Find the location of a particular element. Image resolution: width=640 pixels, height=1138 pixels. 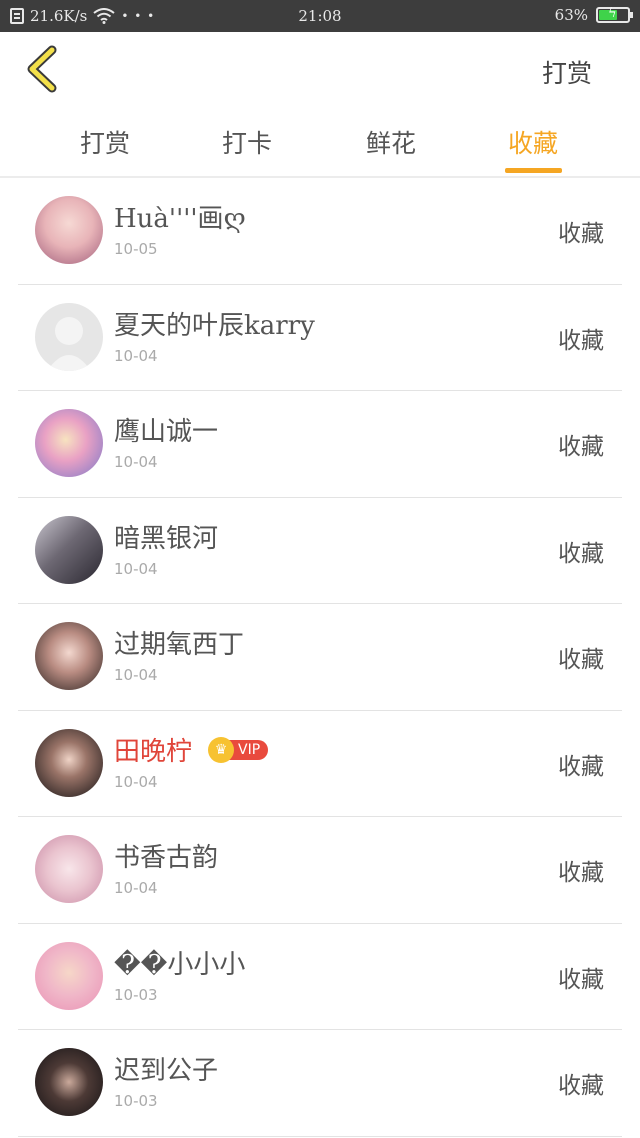

list-item: 迟到公子 10-03 收藏 is located at coordinates (320, 1083).